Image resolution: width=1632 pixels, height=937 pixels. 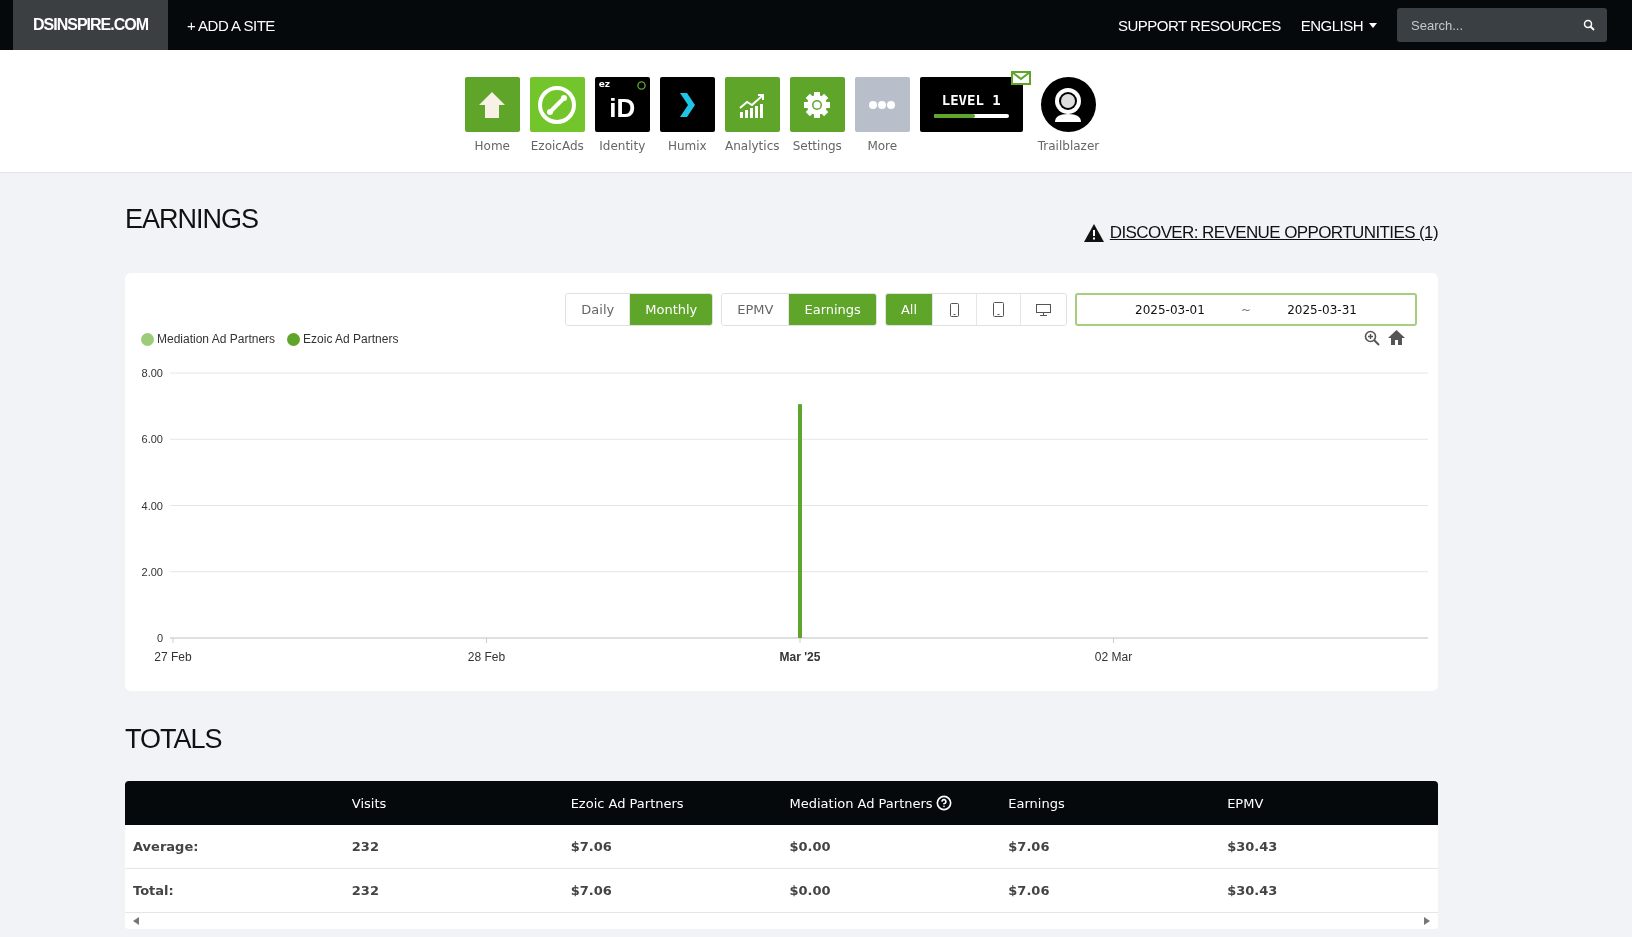 What do you see at coordinates (1093, 233) in the screenshot?
I see `warning-icon` at bounding box center [1093, 233].